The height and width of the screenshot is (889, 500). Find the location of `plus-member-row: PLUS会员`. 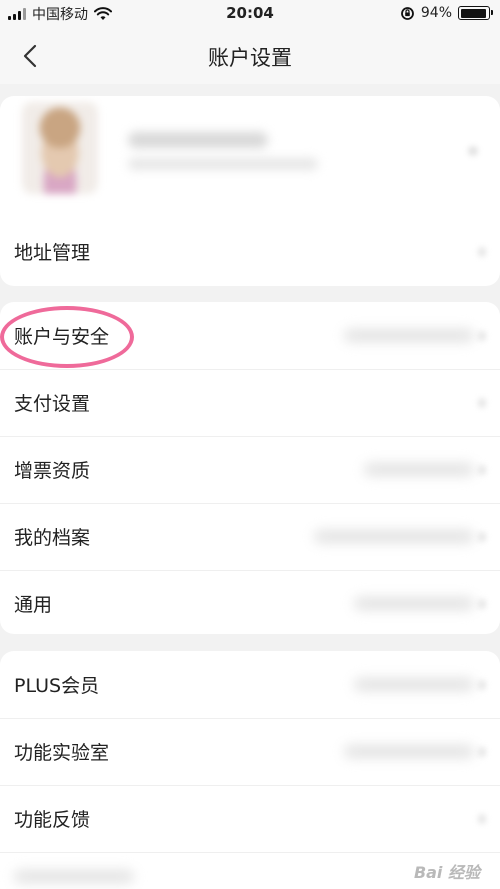

plus-member-row: PLUS会员 is located at coordinates (250, 684).